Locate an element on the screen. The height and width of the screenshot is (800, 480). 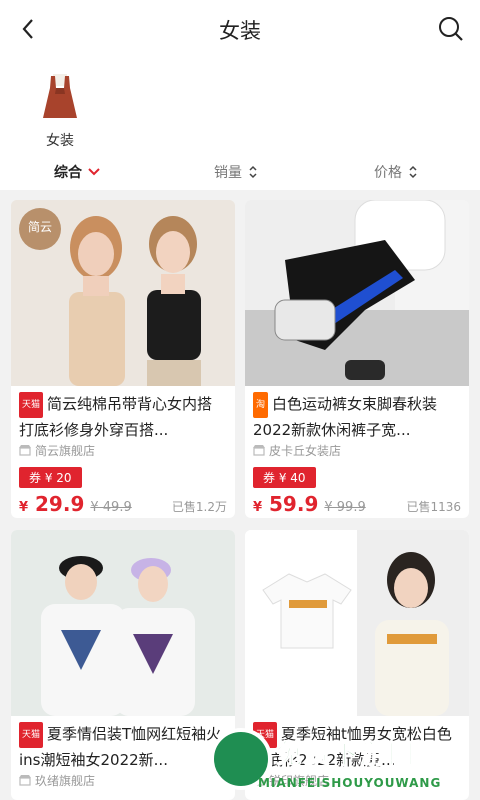
price-value: 29.9 is located at coordinates (60, 504).